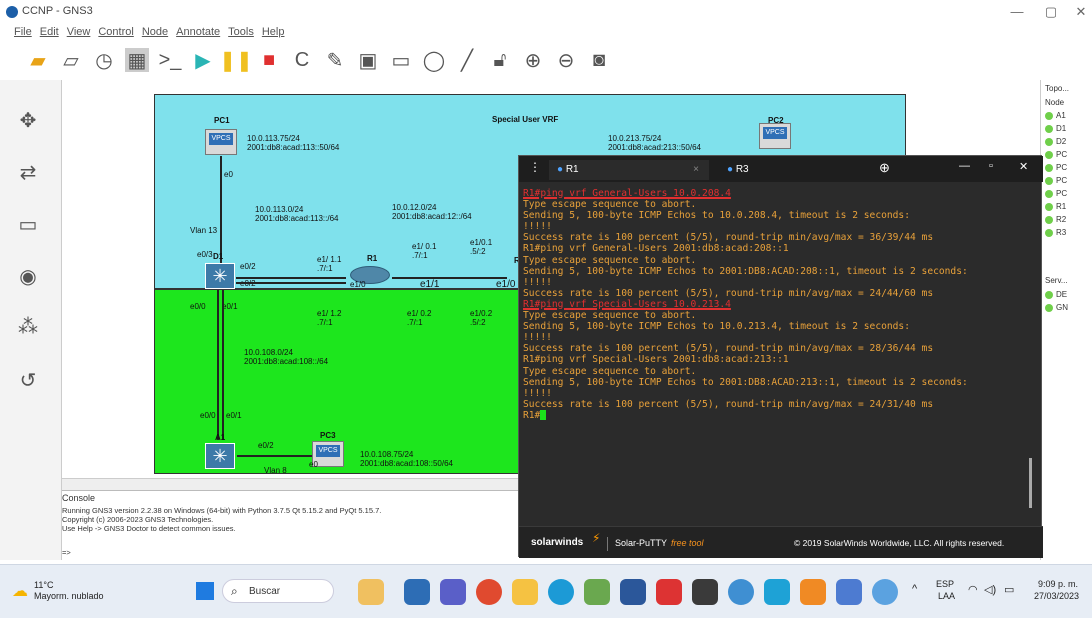 This screenshot has height=618, width=1092. What do you see at coordinates (66, 552) in the screenshot?
I see `console-prompt: =>` at bounding box center [66, 552].